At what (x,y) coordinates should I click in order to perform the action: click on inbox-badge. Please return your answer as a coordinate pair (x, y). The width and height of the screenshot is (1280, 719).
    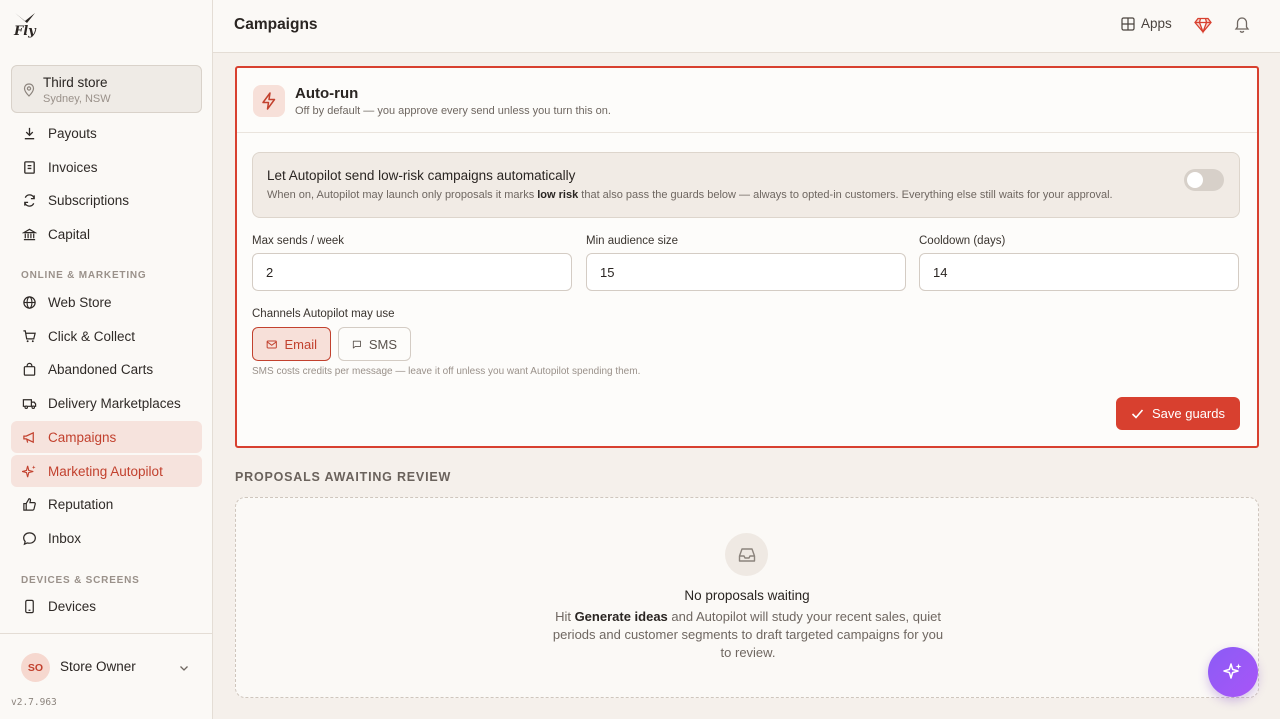
    Looking at the image, I should click on (746, 554).